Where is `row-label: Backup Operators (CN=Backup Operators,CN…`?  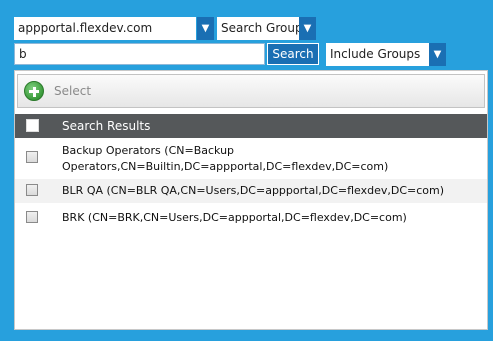 row-label: Backup Operators (CN=Backup Operators,CN… is located at coordinates (225, 159).